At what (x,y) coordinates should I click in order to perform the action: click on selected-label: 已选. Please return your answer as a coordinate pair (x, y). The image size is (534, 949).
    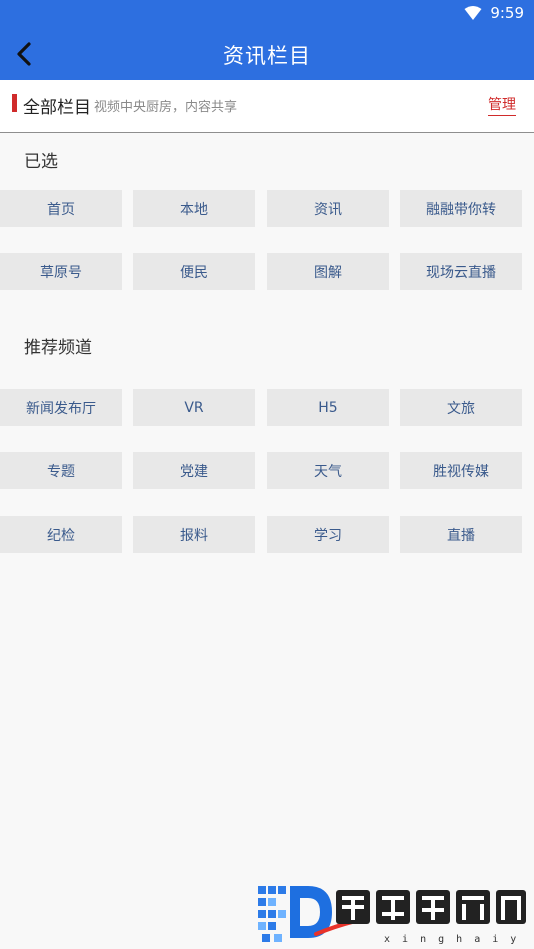
    Looking at the image, I should click on (41, 162).